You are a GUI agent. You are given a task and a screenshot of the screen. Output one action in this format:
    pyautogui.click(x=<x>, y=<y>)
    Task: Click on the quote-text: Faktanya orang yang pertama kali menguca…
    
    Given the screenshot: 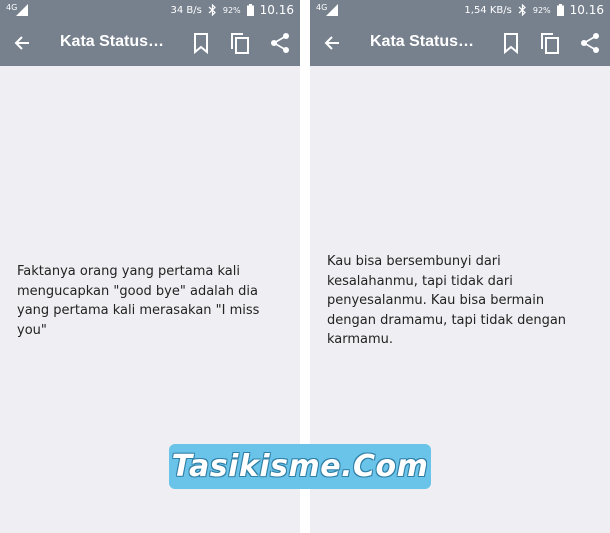 What is the action you would take?
    pyautogui.click(x=138, y=301)
    